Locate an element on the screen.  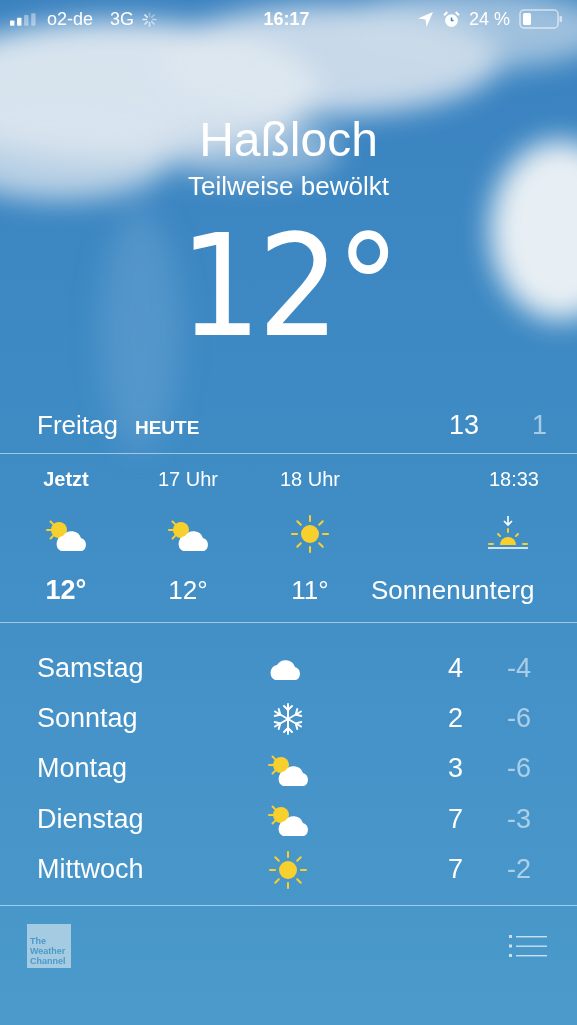
low-temperature: -2 is located at coordinates (518, 870).